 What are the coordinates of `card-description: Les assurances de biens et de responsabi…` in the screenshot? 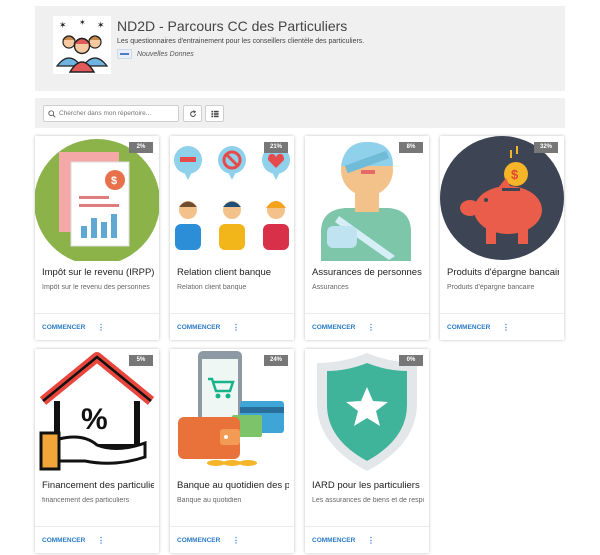 It's located at (368, 500).